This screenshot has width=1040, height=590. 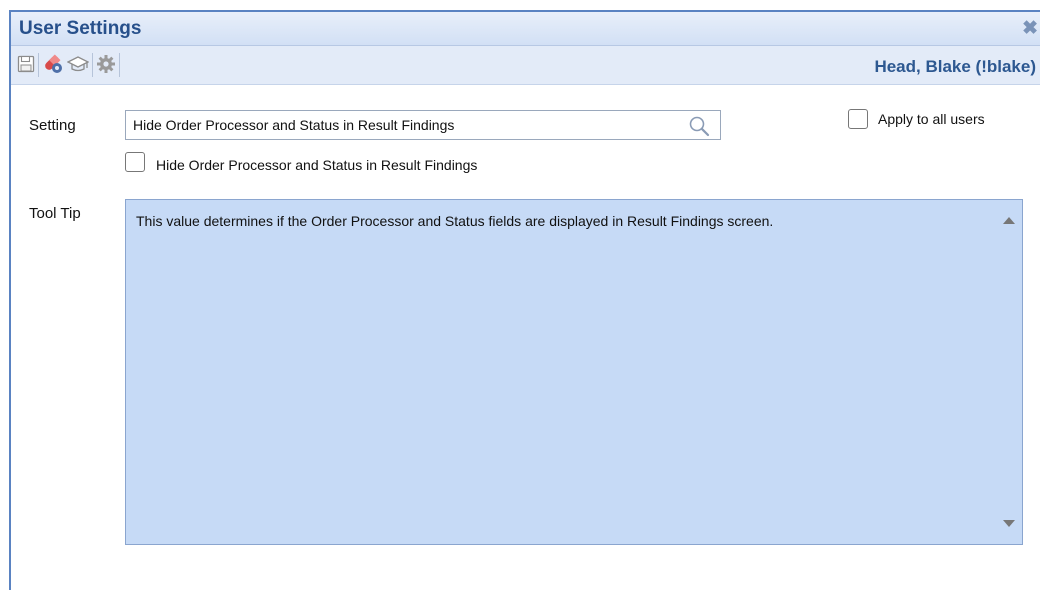 What do you see at coordinates (1009, 220) in the screenshot?
I see `scroll-up-arrow-icon` at bounding box center [1009, 220].